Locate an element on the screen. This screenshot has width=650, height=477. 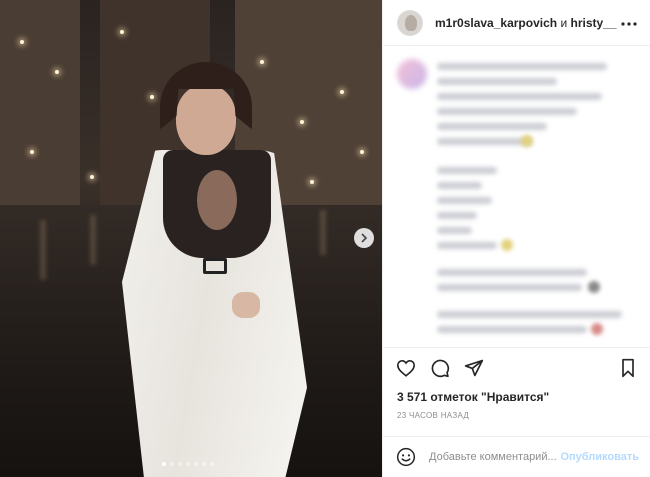
comment-icon is located at coordinates (440, 368).